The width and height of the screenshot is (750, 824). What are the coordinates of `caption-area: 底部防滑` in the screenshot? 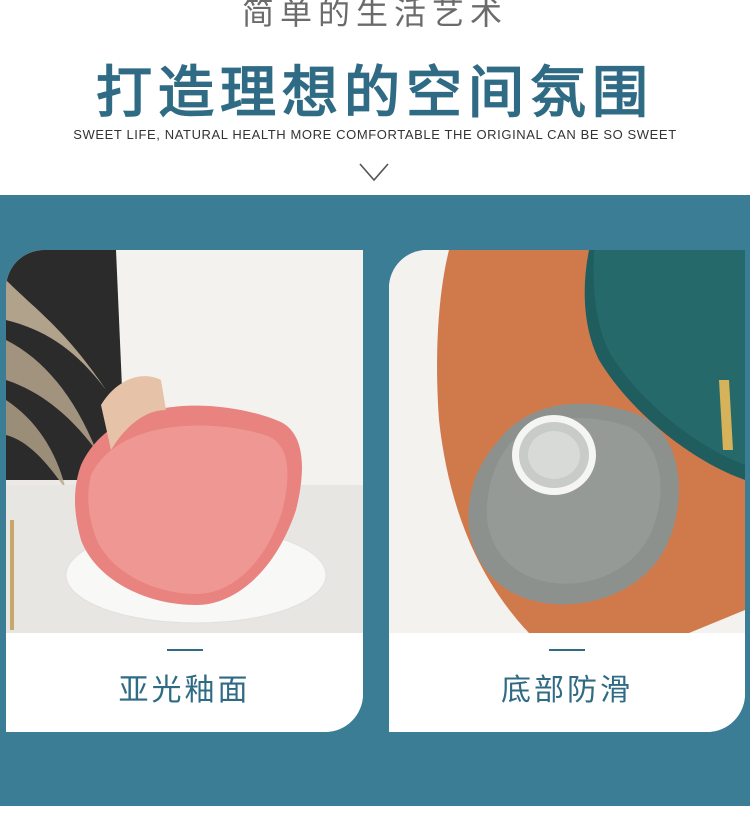 It's located at (567, 682).